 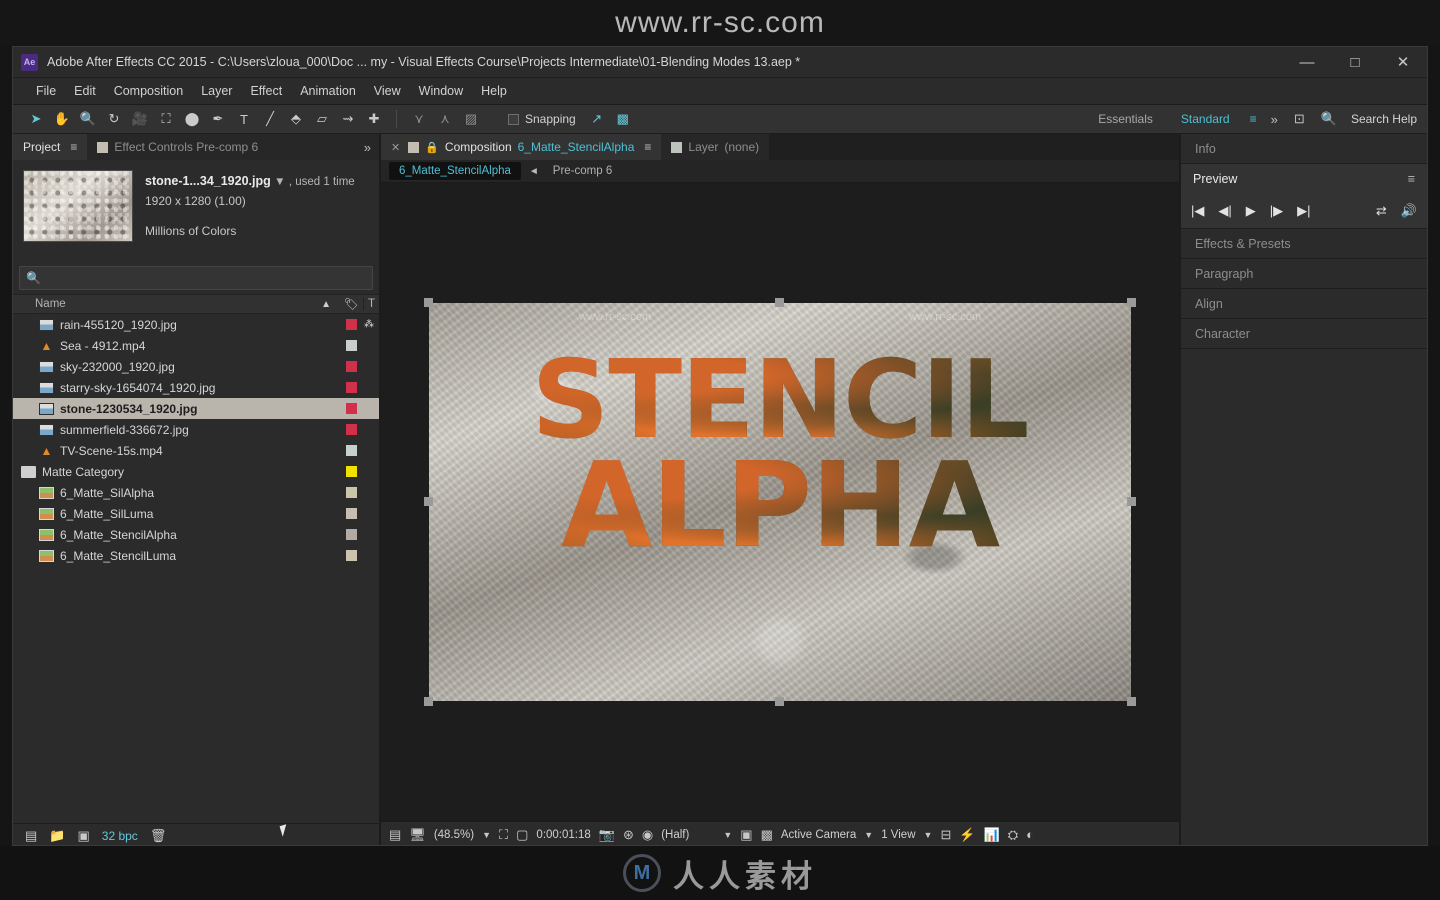 What do you see at coordinates (178, 147) in the screenshot?
I see `tab-effect-controls: Effect Controls Pre-comp 6` at bounding box center [178, 147].